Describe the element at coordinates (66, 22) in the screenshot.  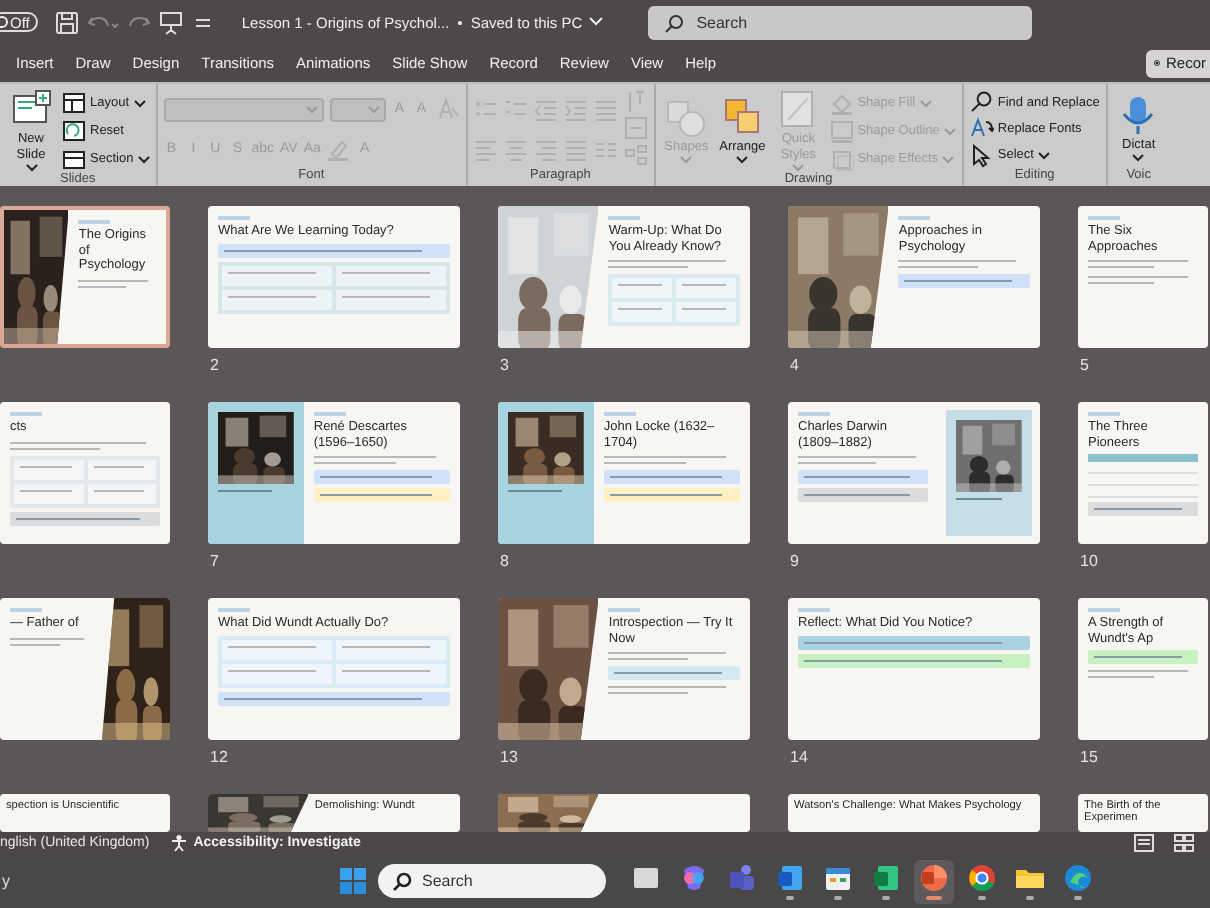
I see `save-icon` at that location.